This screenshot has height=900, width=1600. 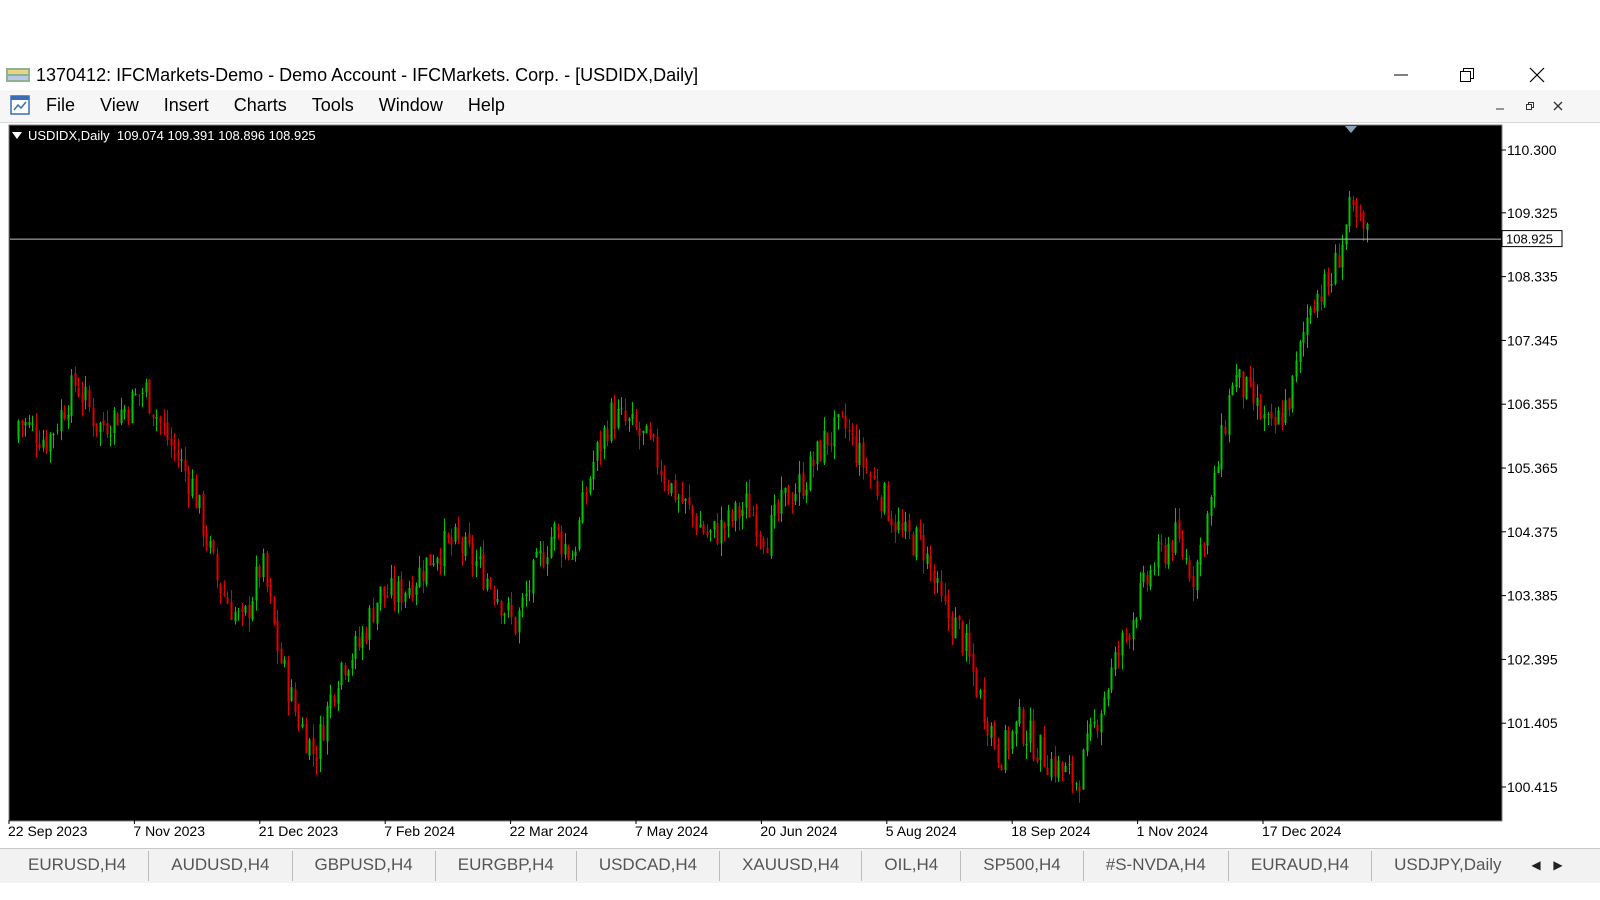 I want to click on menu-file: File, so click(x=66, y=106).